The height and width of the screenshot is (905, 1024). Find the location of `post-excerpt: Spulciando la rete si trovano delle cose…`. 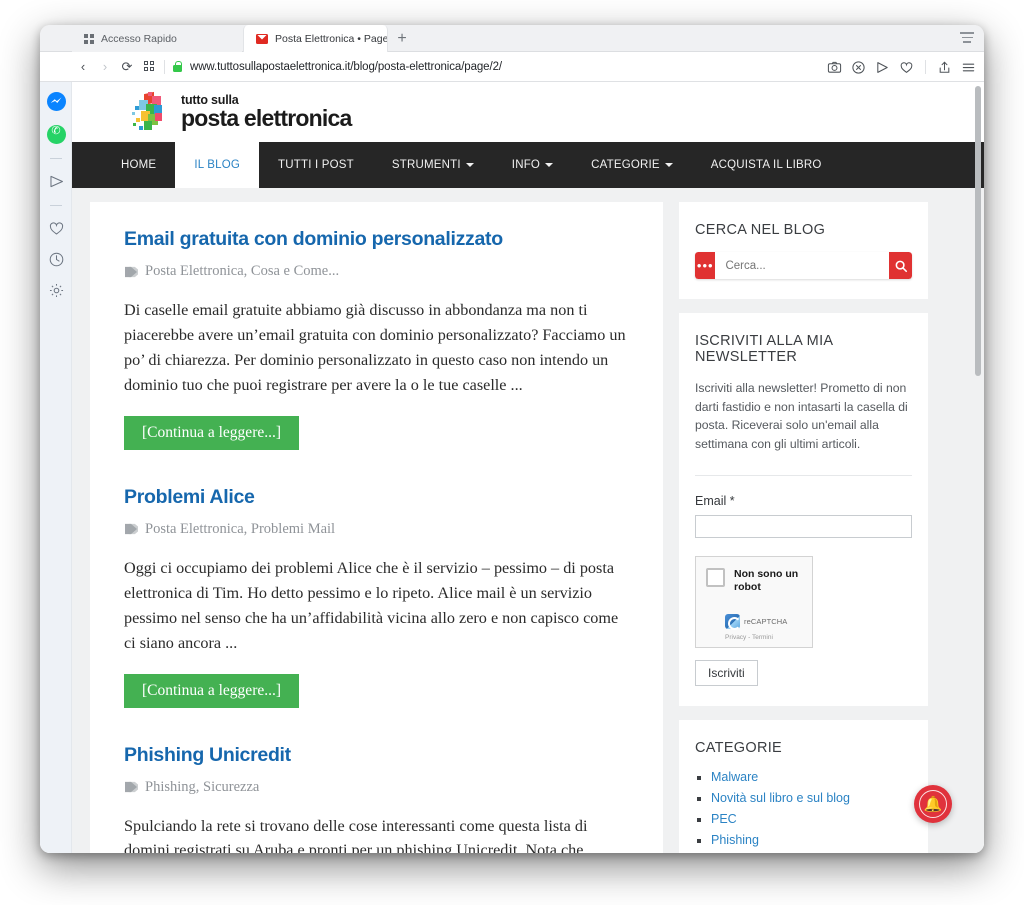

post-excerpt: Spulciando la rete si trovano delle cose… is located at coordinates (356, 835).